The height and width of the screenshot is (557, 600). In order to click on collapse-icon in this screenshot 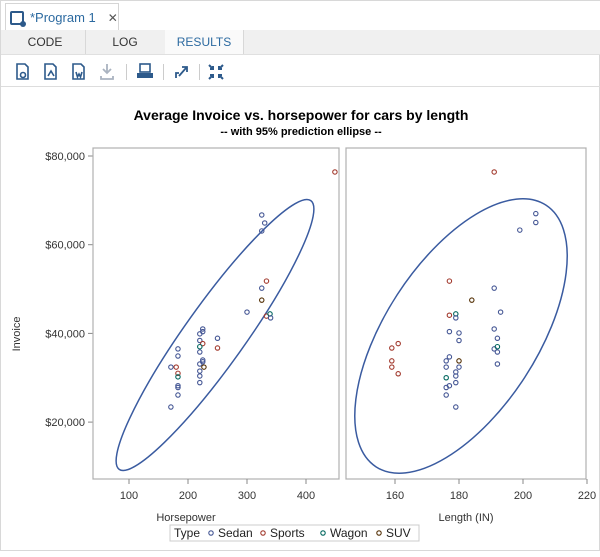, I will do `click(216, 72)`.